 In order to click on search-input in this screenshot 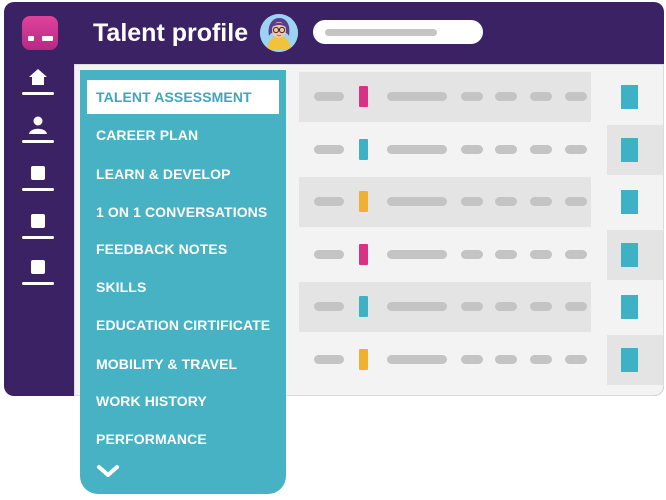, I will do `click(398, 32)`.